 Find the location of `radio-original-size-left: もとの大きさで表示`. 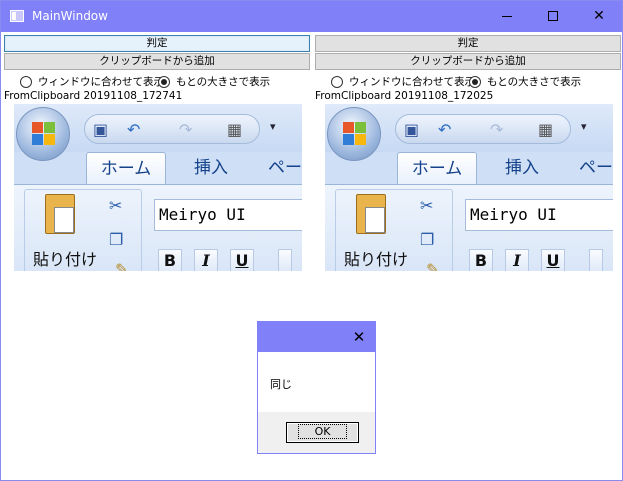

radio-original-size-left: もとの大きさで表示 is located at coordinates (214, 81).